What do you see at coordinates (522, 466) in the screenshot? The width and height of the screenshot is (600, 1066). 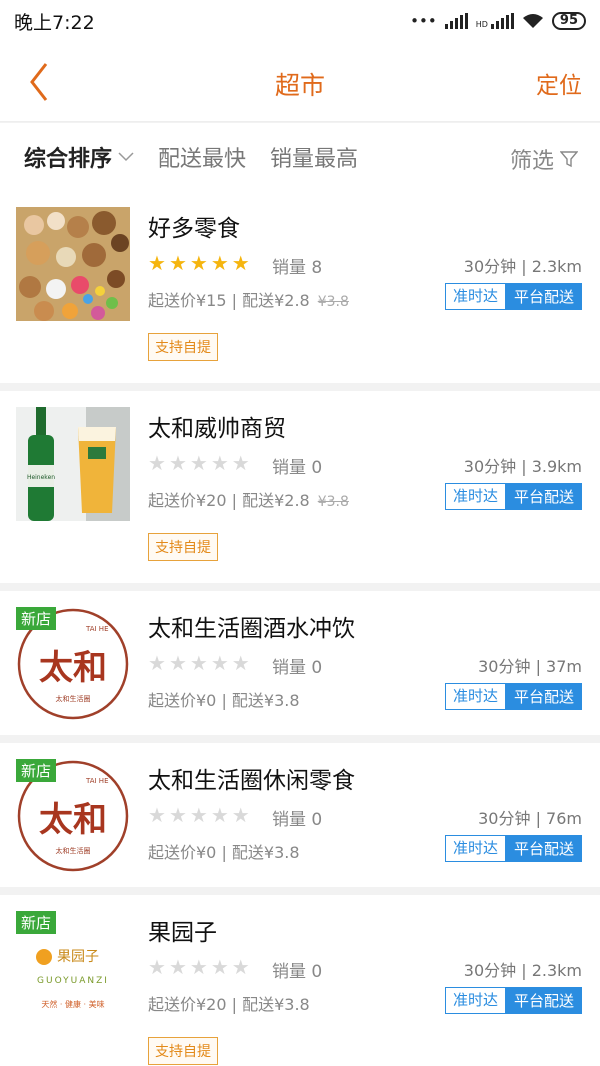 I see `delivery-eta: 30分钟 | 3.9km` at bounding box center [522, 466].